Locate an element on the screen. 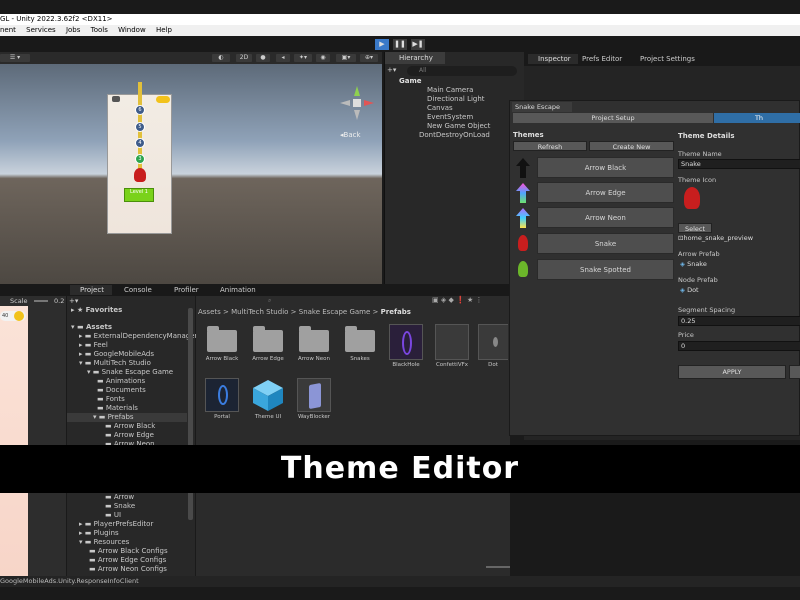  audio-icon: ◂ is located at coordinates (283, 58).